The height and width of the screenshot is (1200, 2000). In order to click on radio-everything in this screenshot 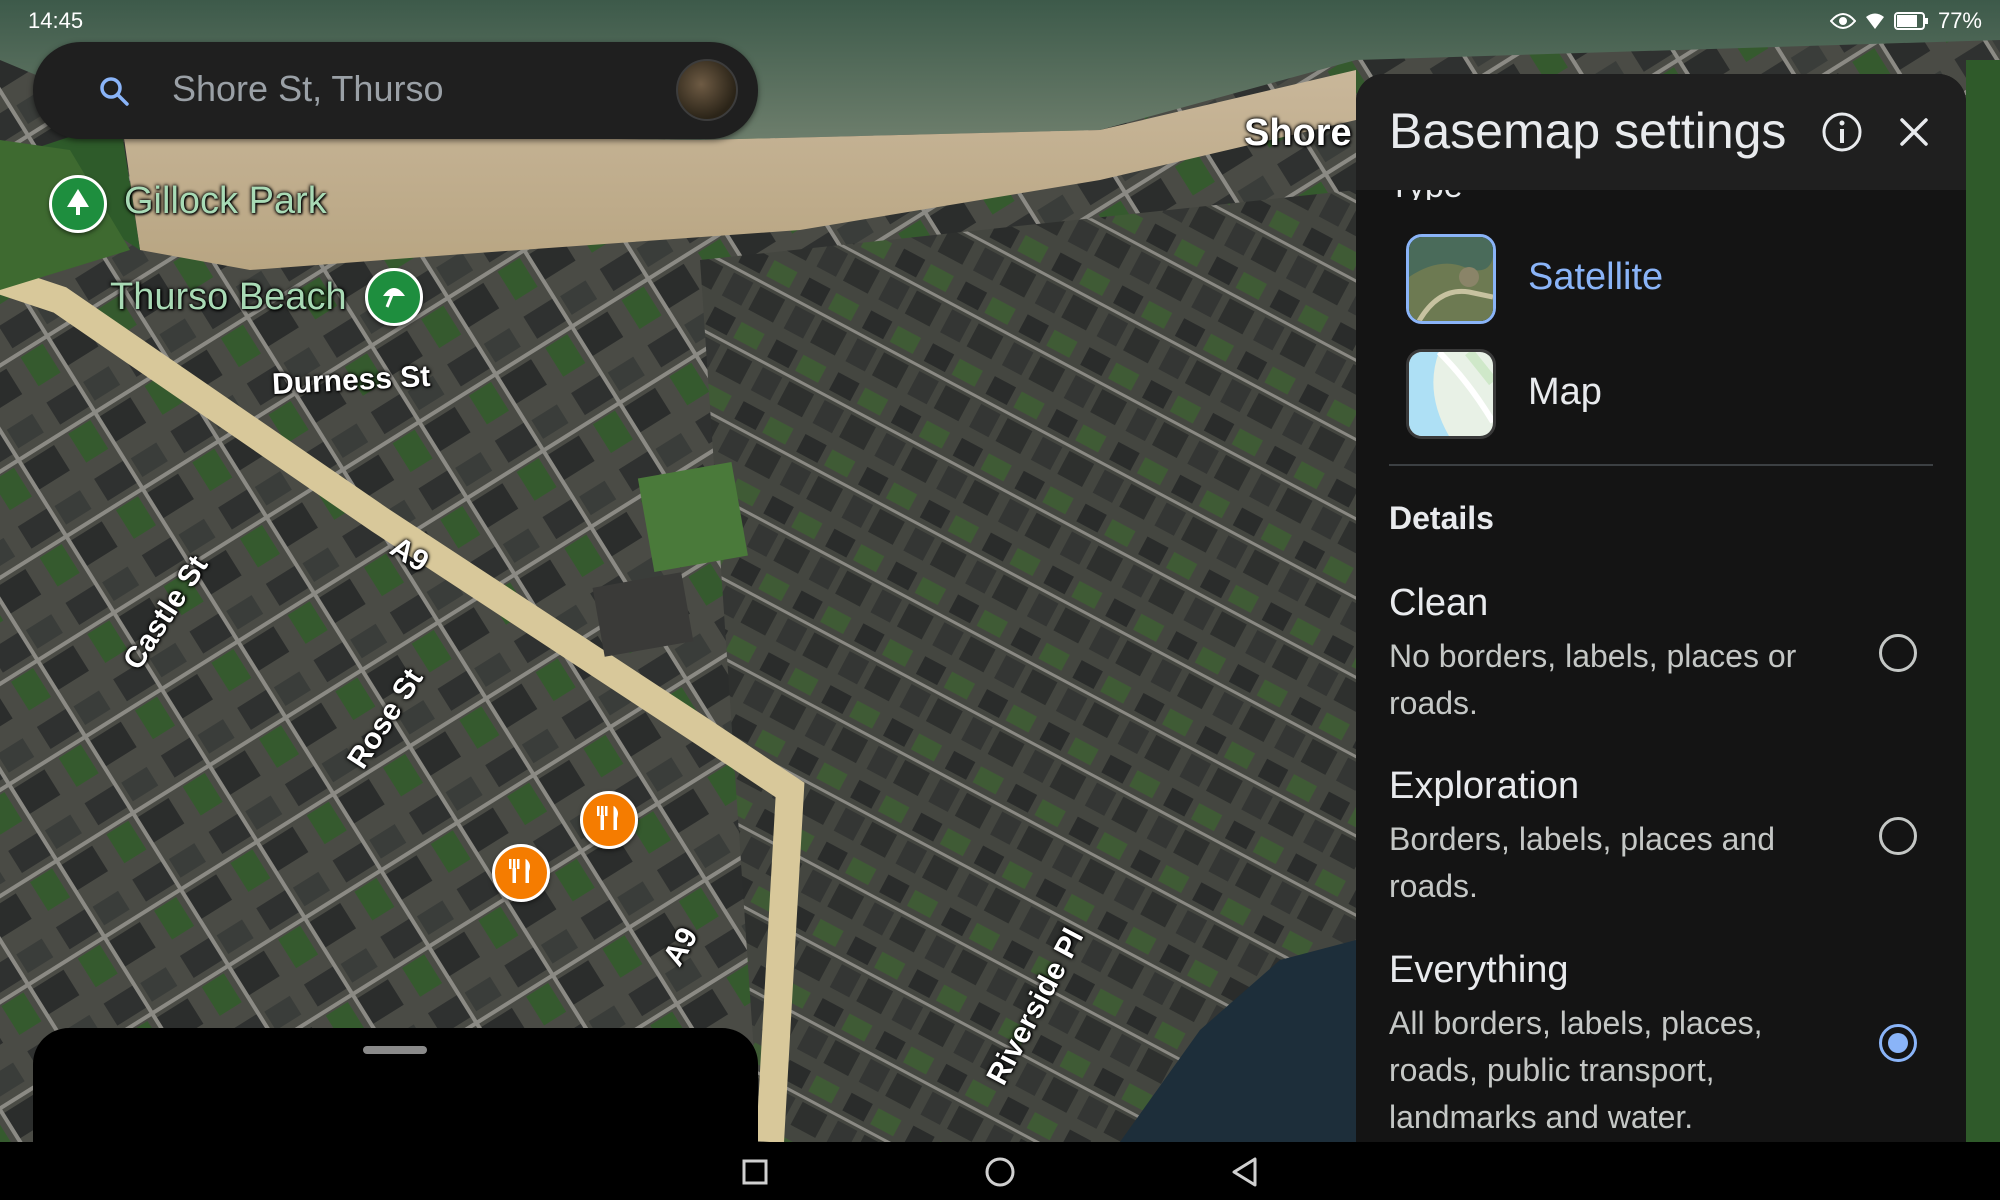, I will do `click(1898, 1043)`.